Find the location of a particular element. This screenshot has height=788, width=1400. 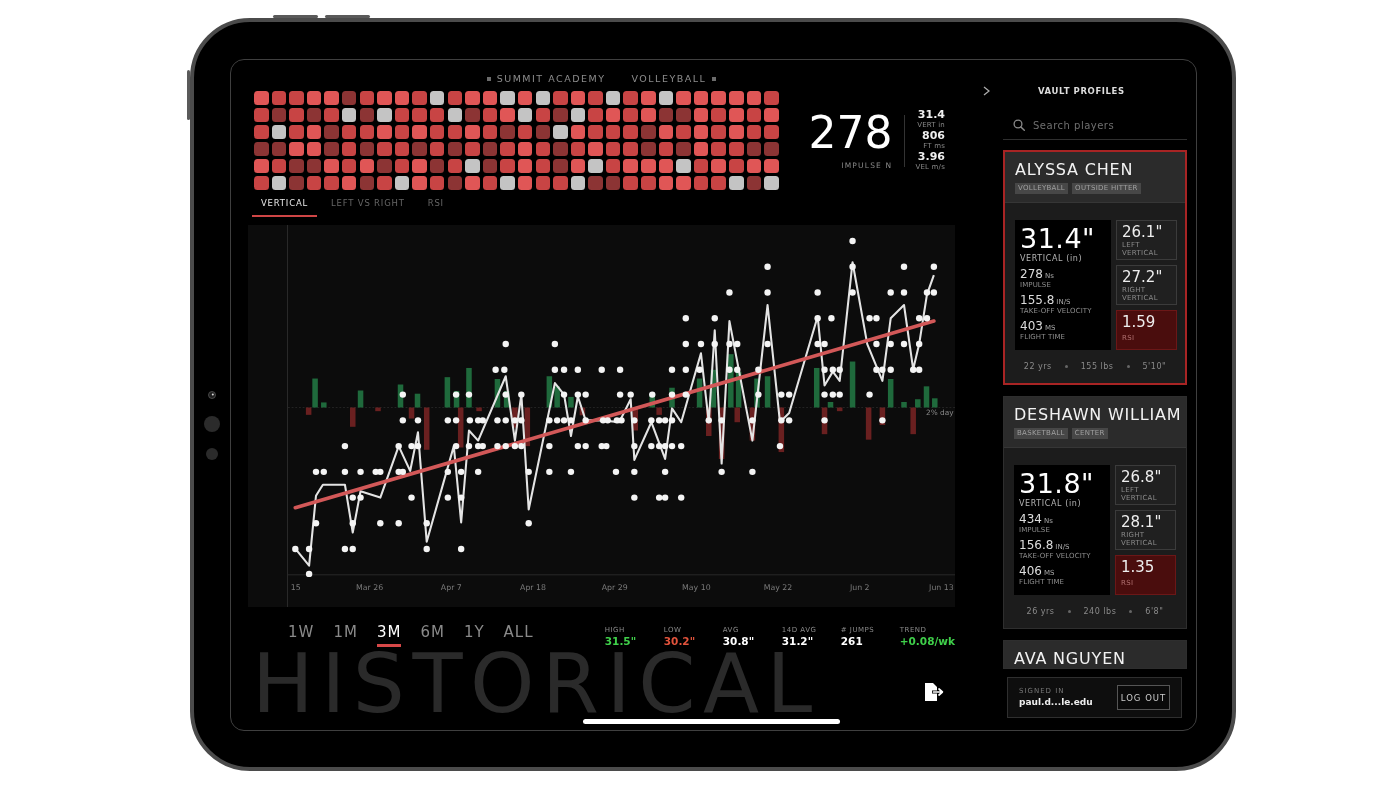

metric-value: 156.8 is located at coordinates (1036, 545).